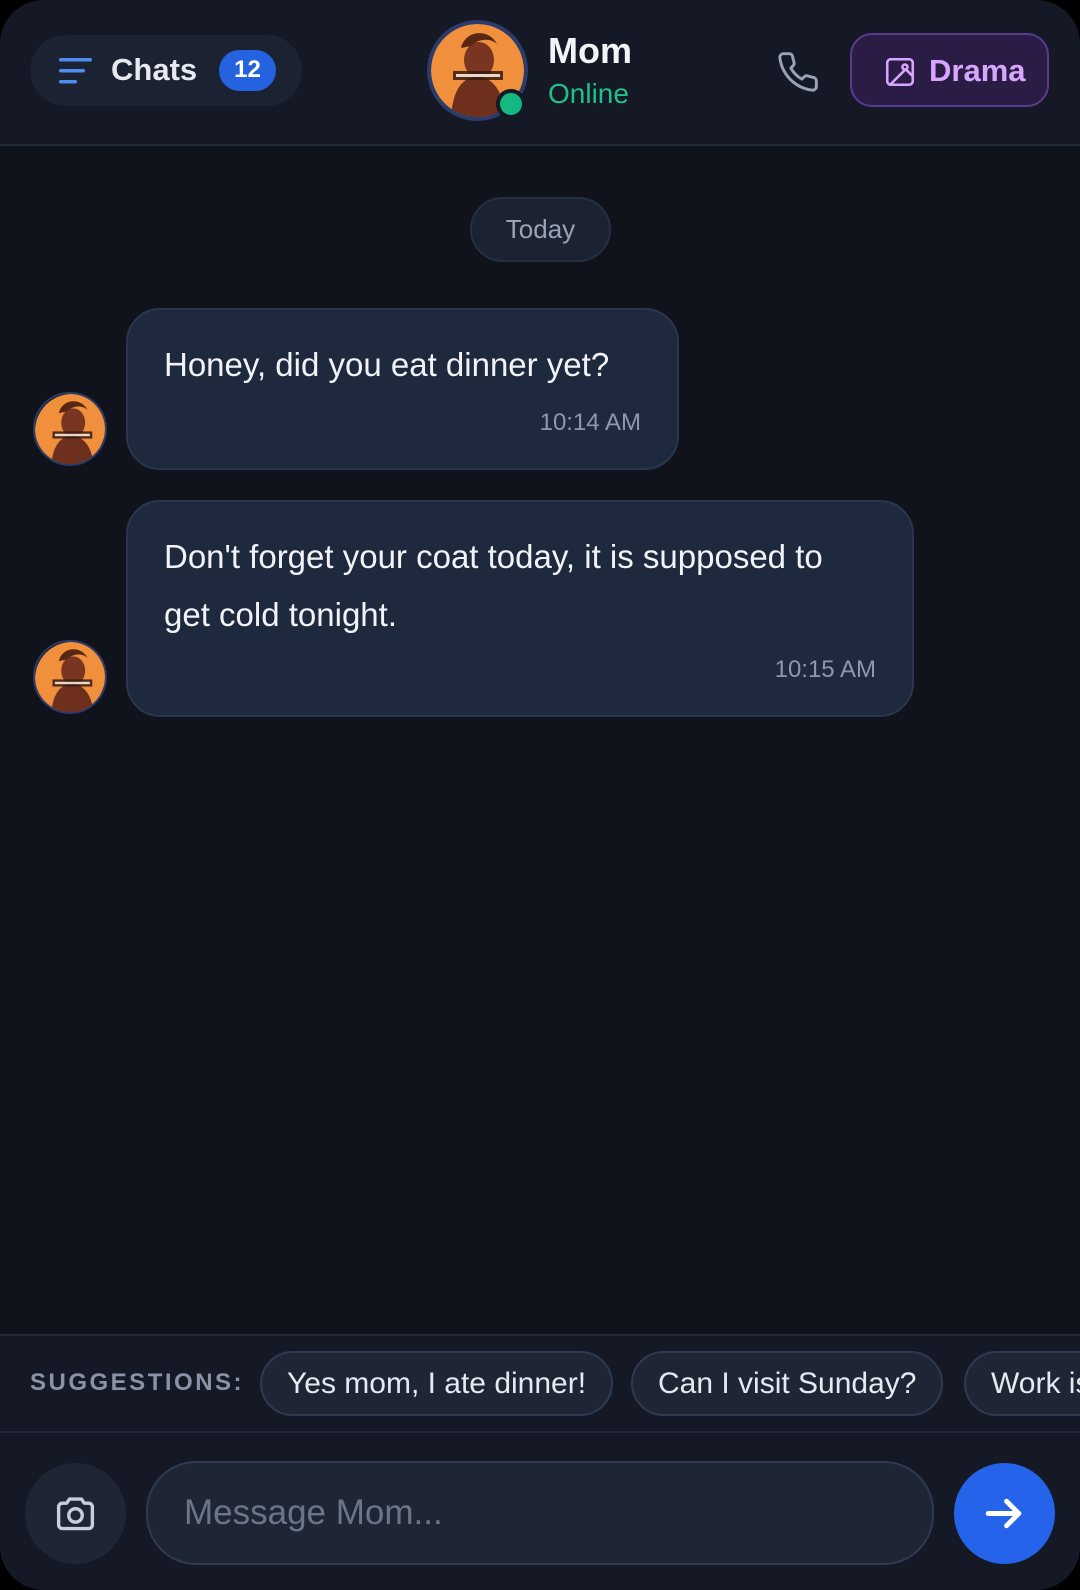 This screenshot has width=1080, height=1590. I want to click on arrow-right-icon, so click(1003, 1513).